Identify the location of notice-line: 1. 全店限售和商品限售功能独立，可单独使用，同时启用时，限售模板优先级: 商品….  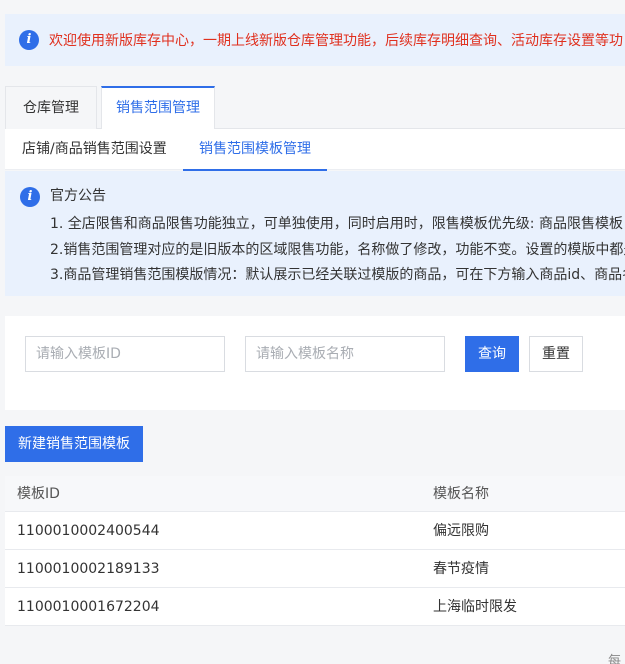
(337, 224).